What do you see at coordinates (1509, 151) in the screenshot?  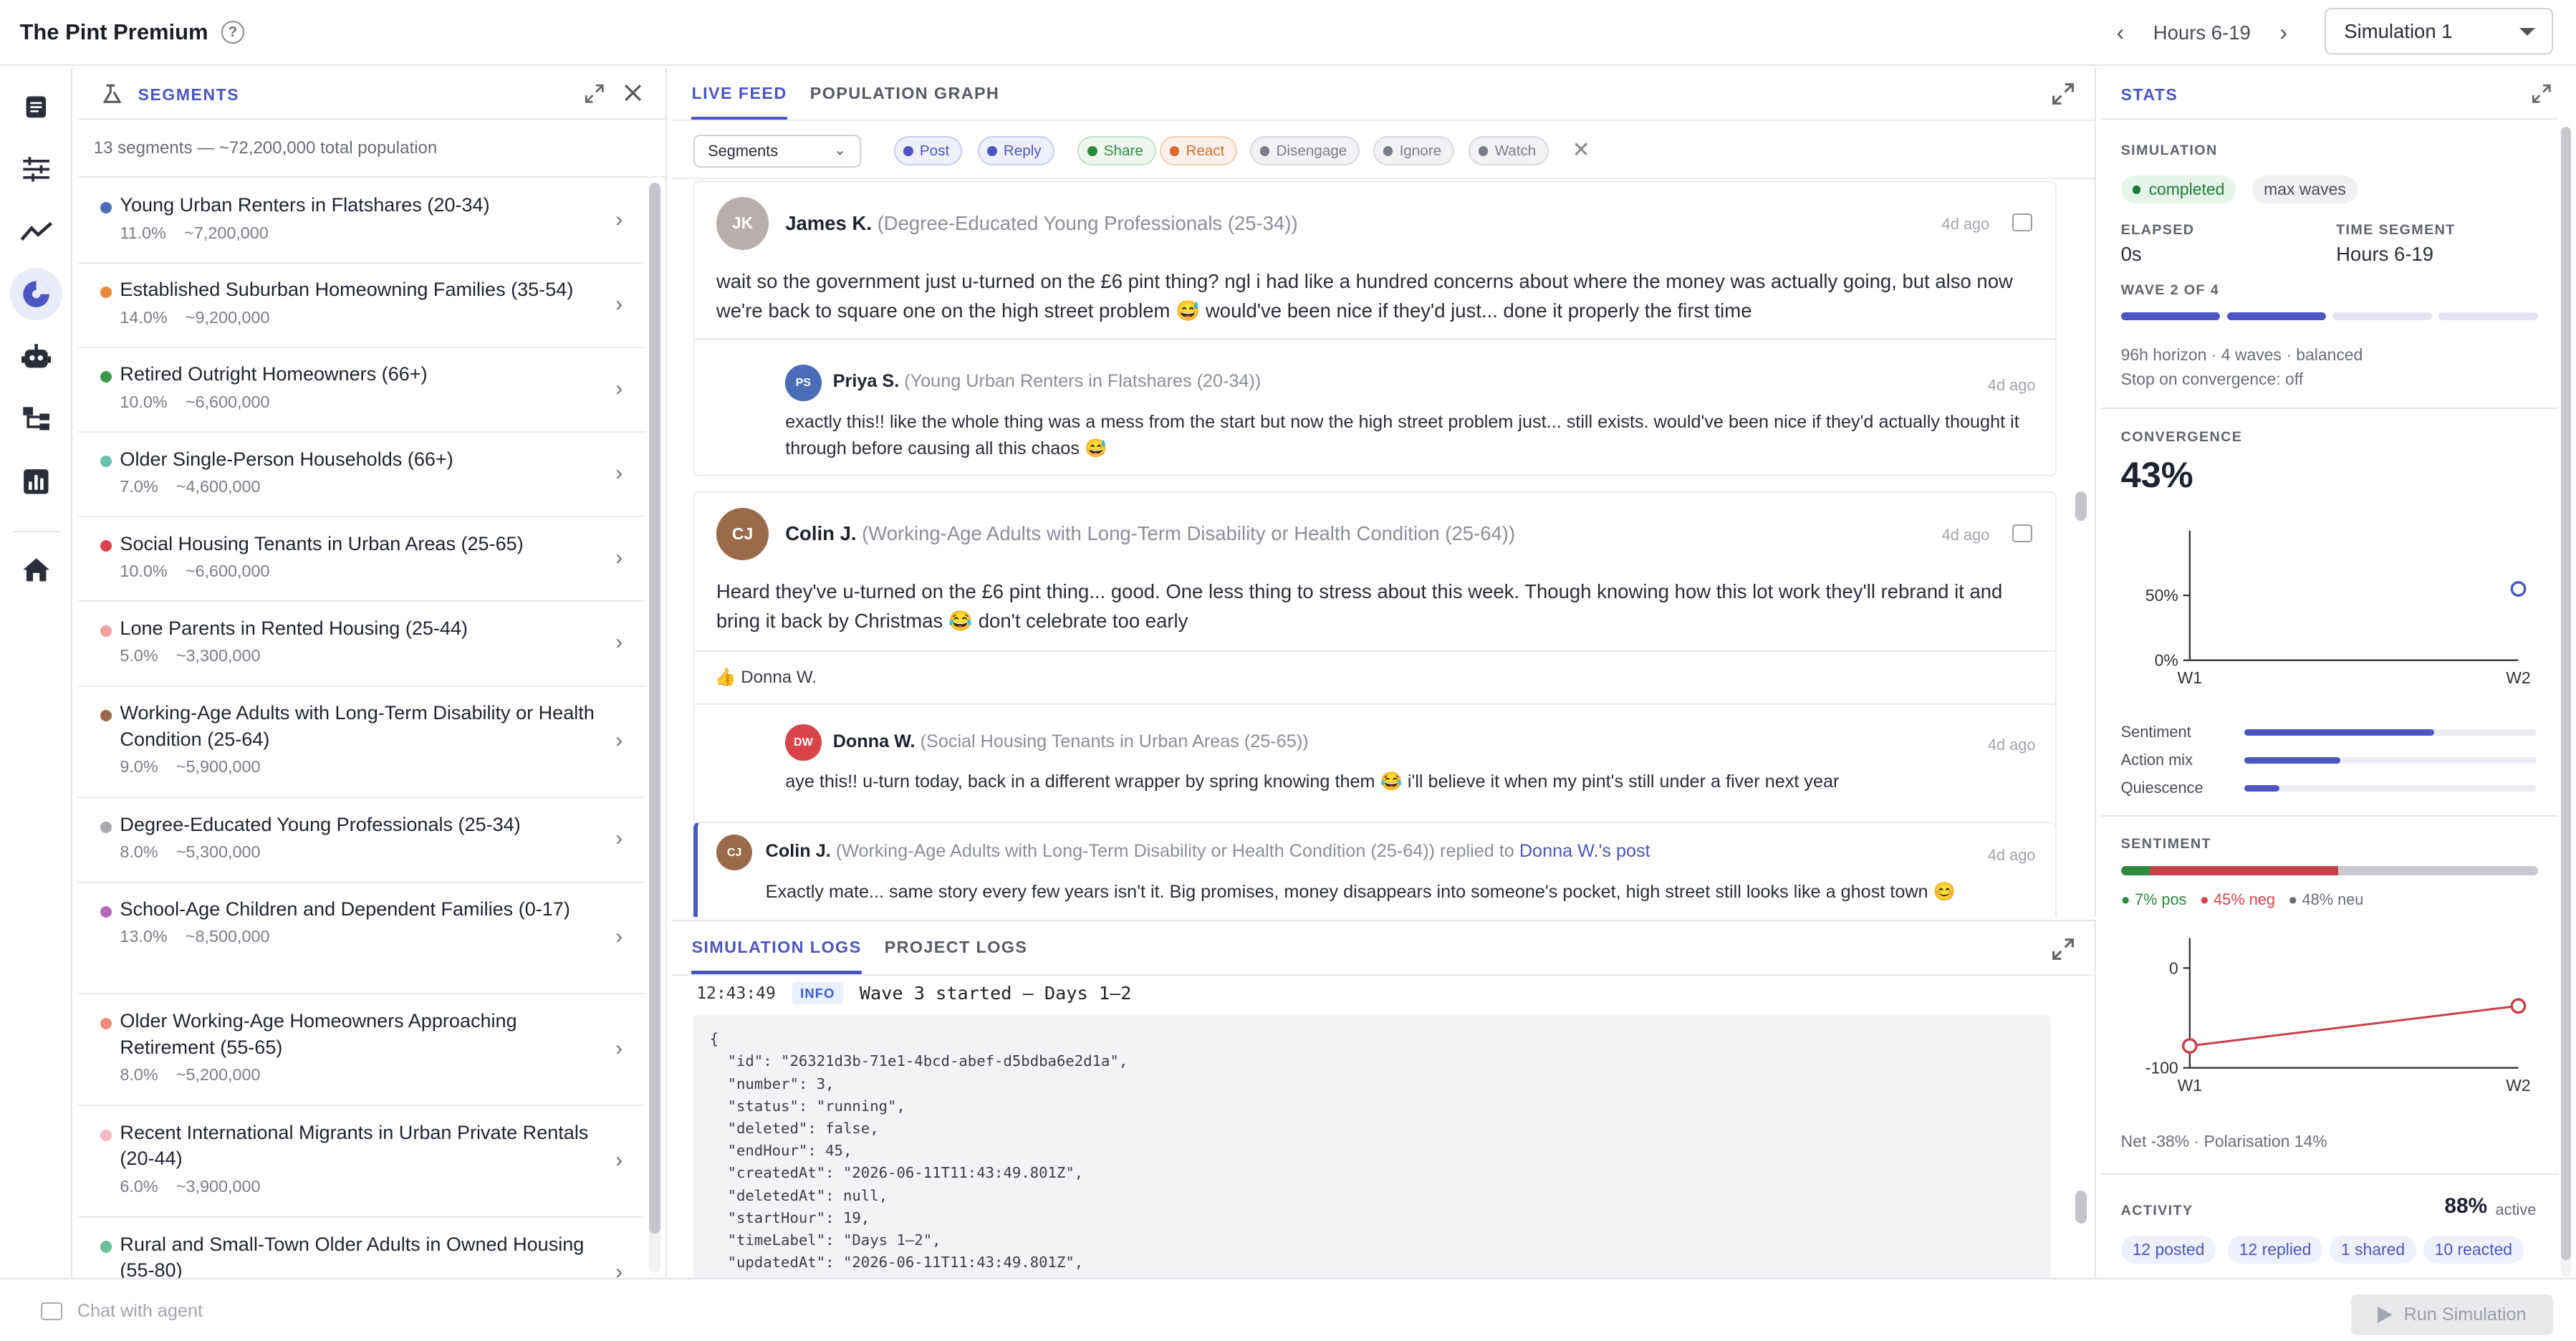 I see `filter-chip-watch: Watch` at bounding box center [1509, 151].